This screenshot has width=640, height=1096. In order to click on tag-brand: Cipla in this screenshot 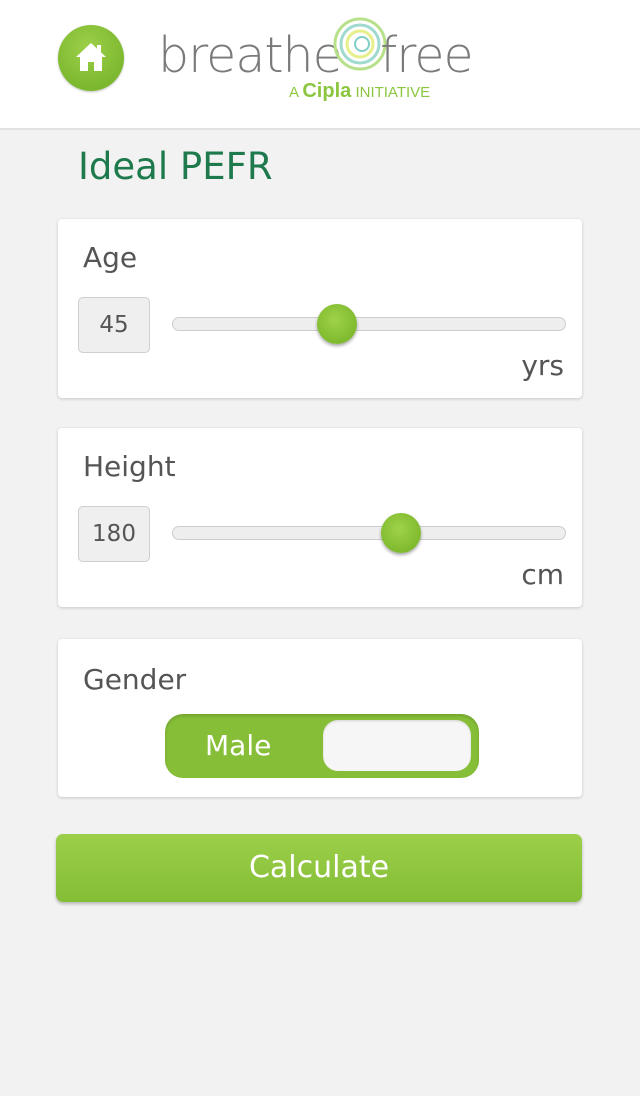, I will do `click(327, 91)`.